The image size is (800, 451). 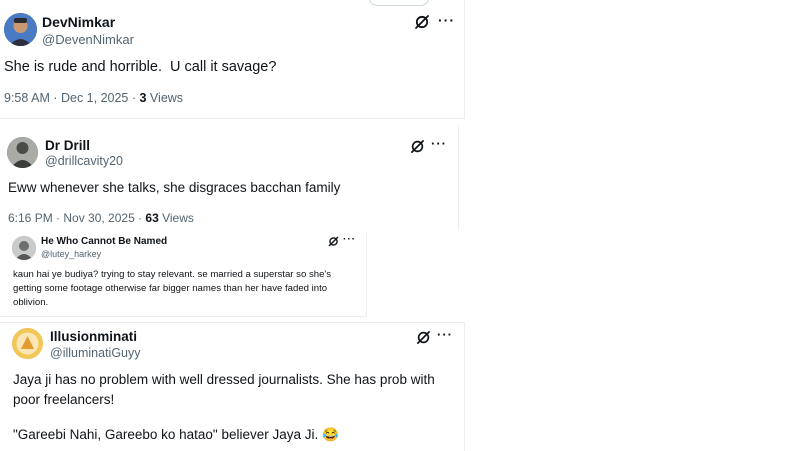 What do you see at coordinates (71, 254) in the screenshot?
I see `author-handle: @lutey_harkey` at bounding box center [71, 254].